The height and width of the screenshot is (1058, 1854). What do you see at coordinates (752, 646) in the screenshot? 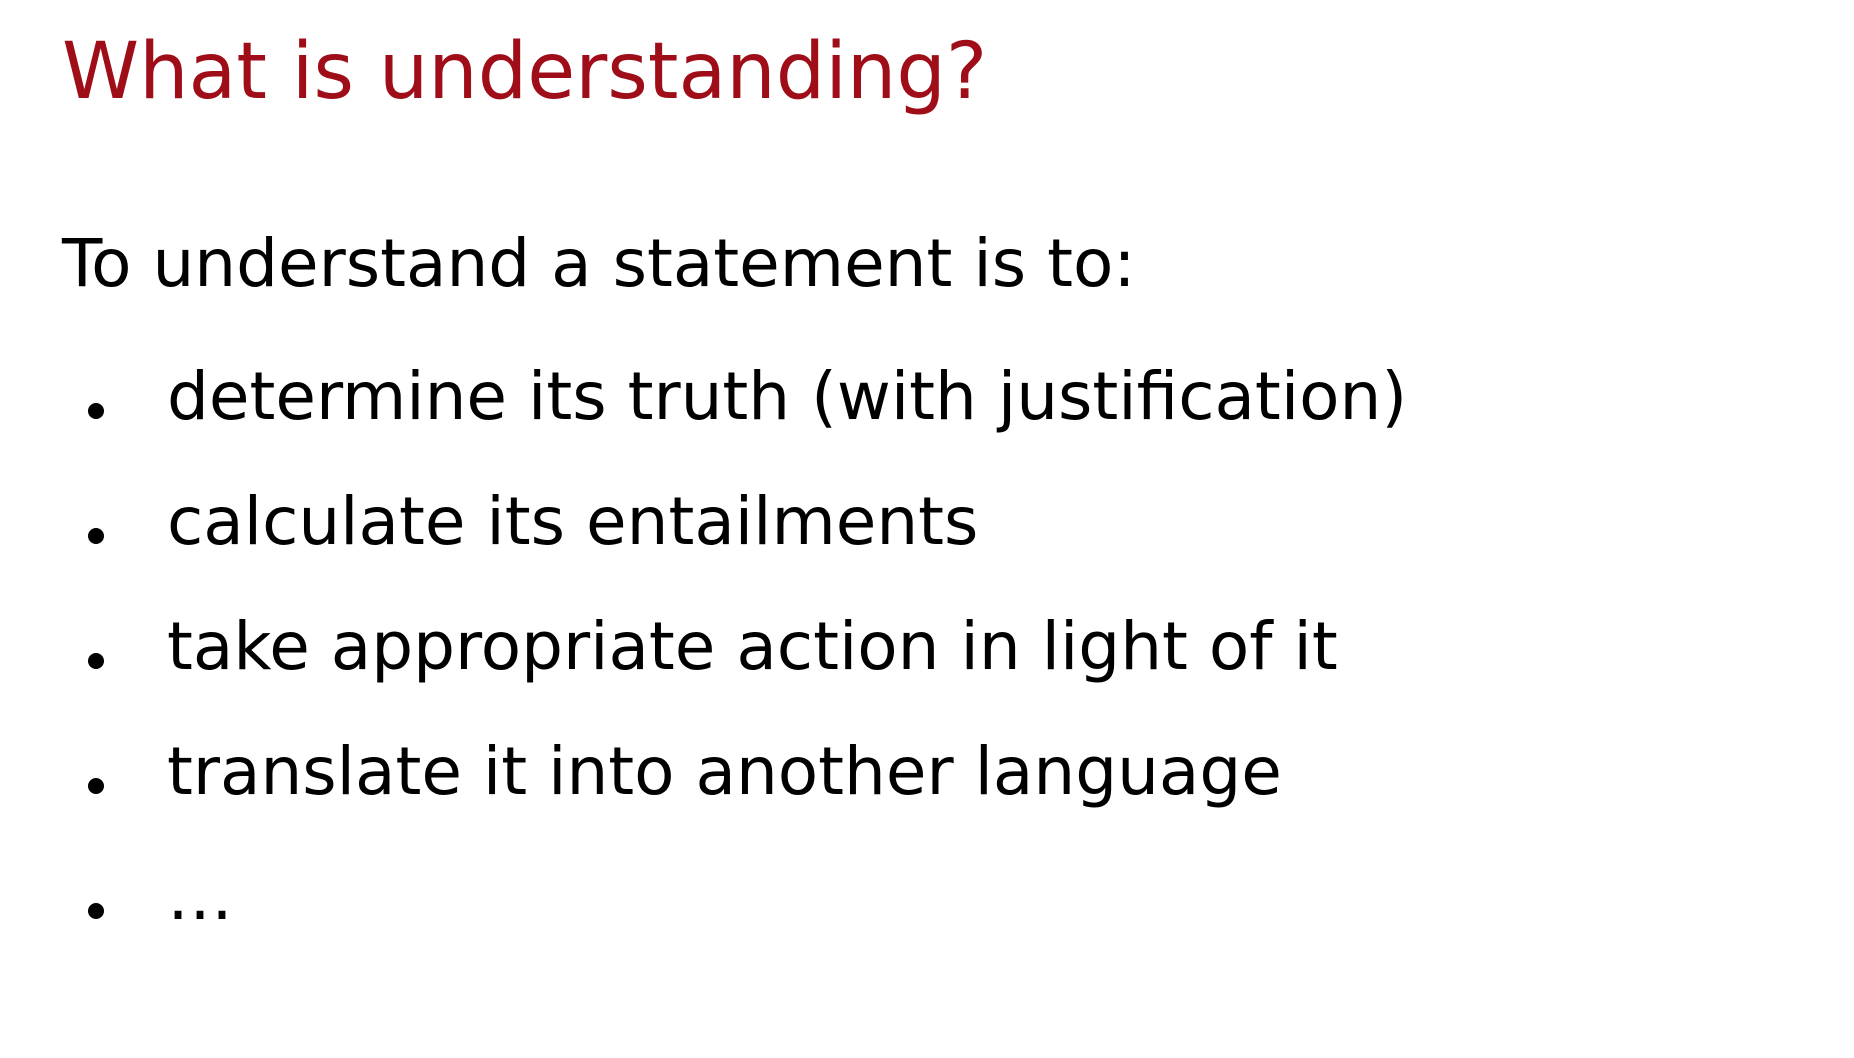
I see `bullet-text: take appropriate action in light of it` at bounding box center [752, 646].